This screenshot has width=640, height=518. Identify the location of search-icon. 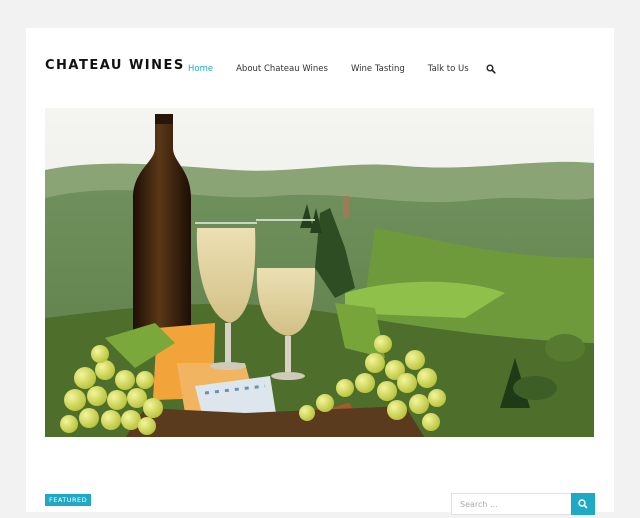
(491, 69).